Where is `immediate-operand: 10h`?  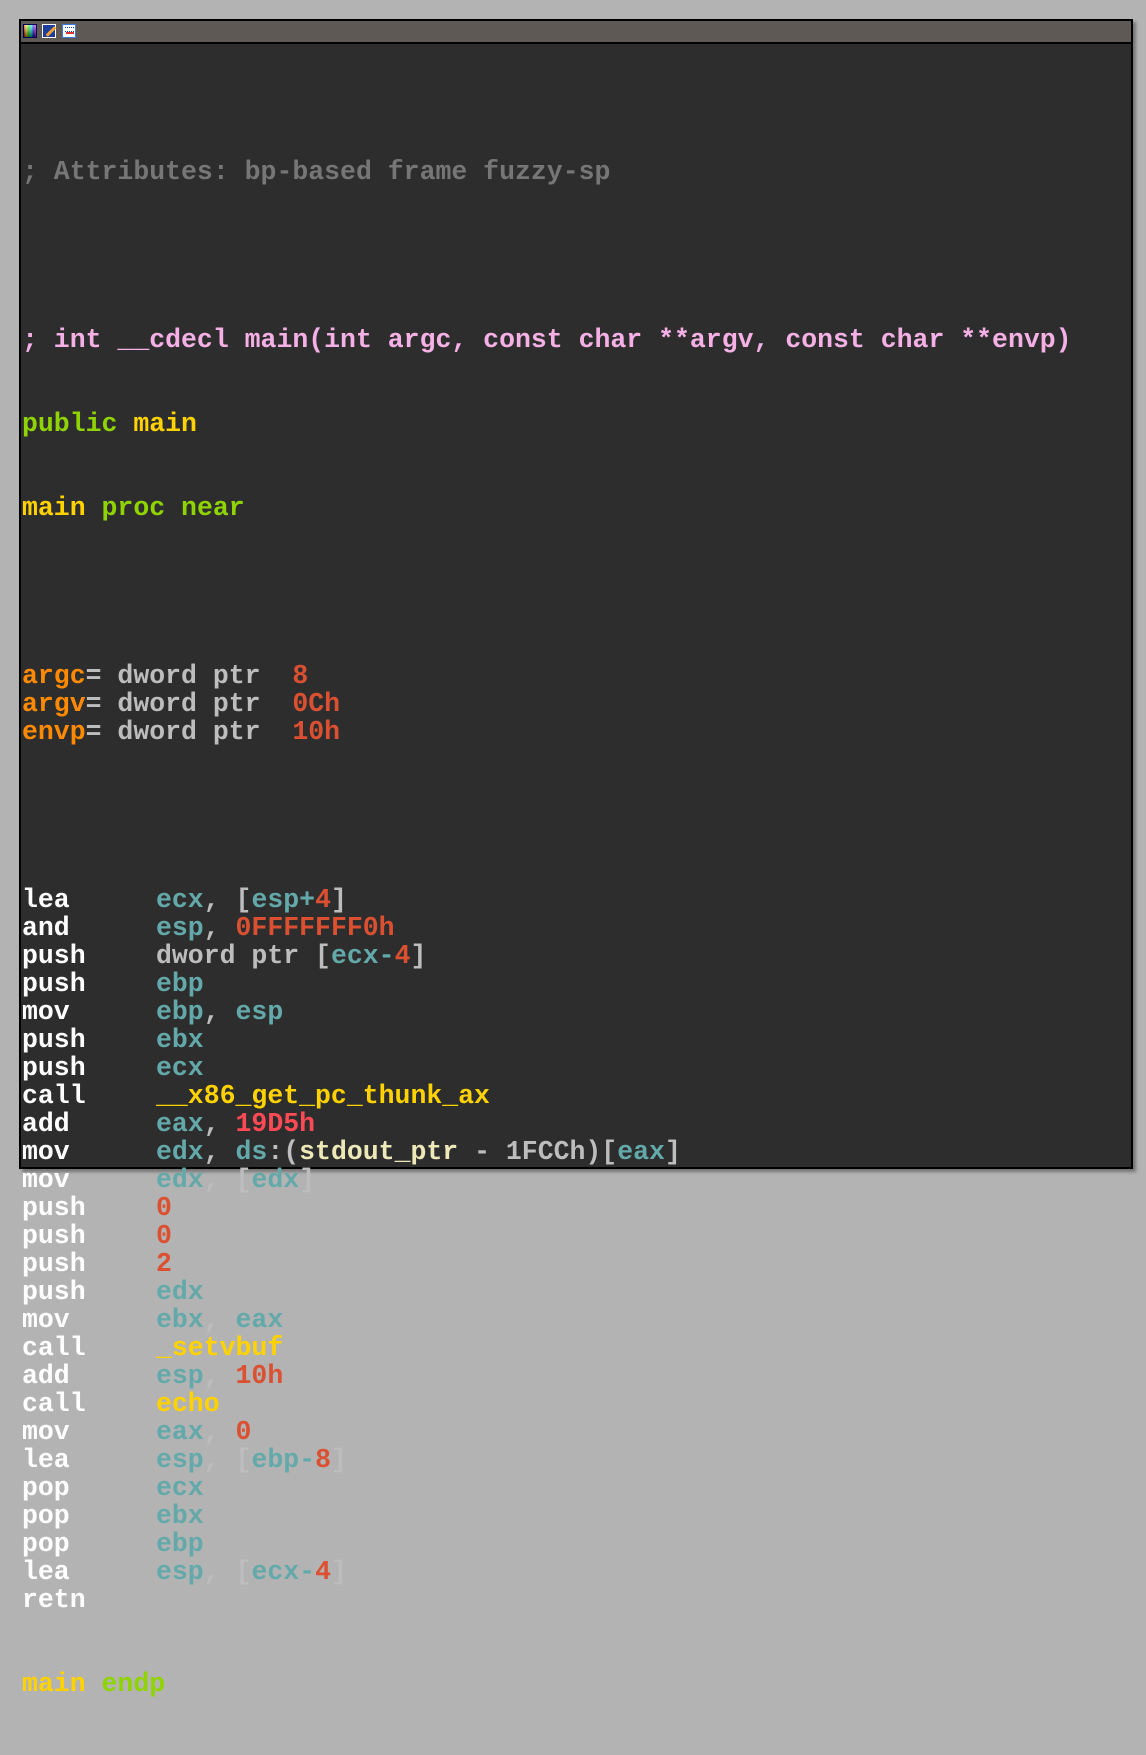
immediate-operand: 10h is located at coordinates (259, 1376).